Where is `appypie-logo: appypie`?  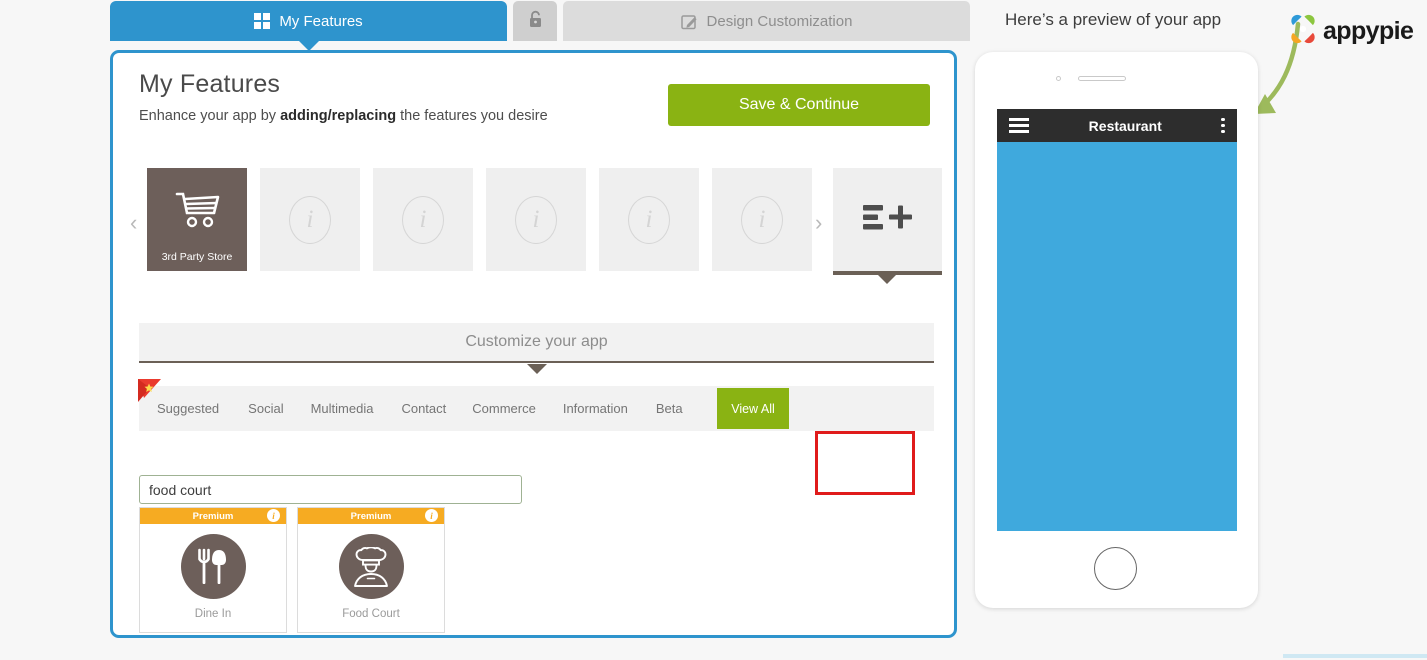 appypie-logo: appypie is located at coordinates (1351, 31).